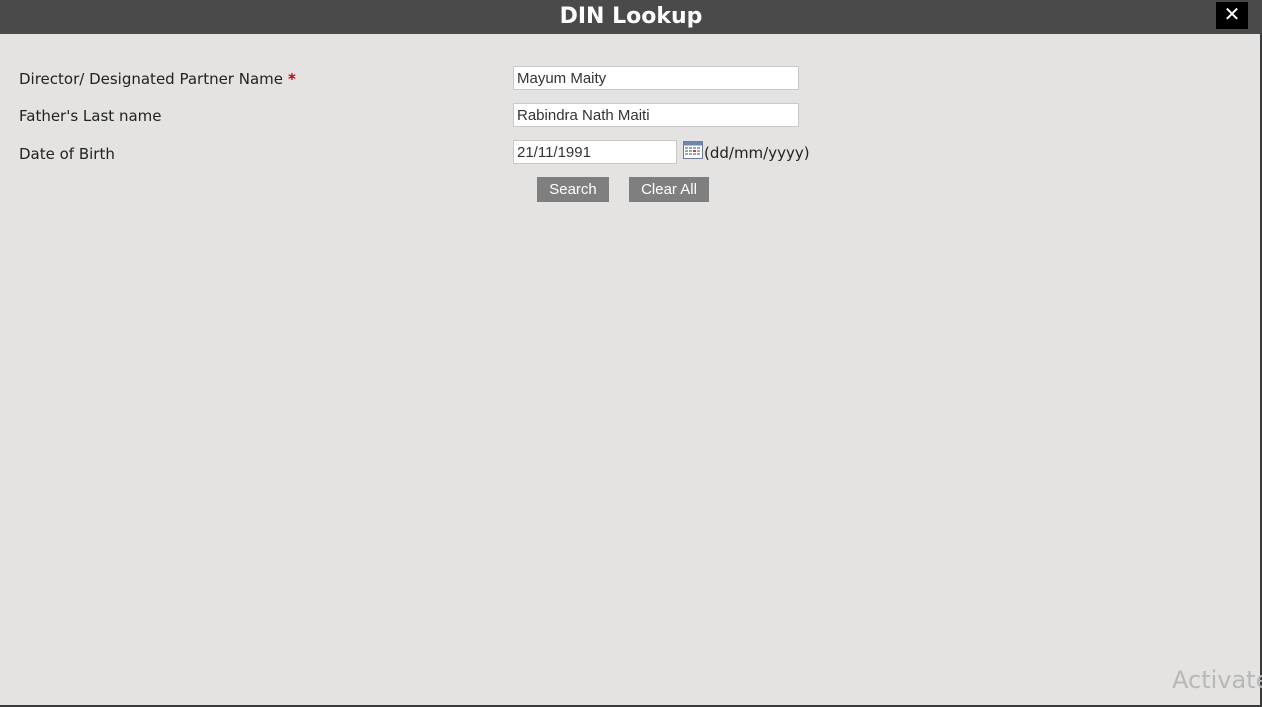 This screenshot has width=1262, height=707. What do you see at coordinates (656, 78) in the screenshot?
I see `director-name-input` at bounding box center [656, 78].